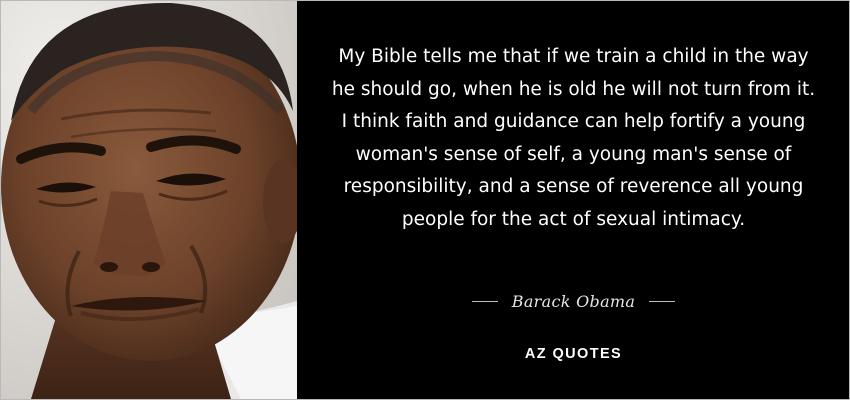  Describe the element at coordinates (573, 354) in the screenshot. I see `az-quotes-logo: AZ QUOTES` at that location.